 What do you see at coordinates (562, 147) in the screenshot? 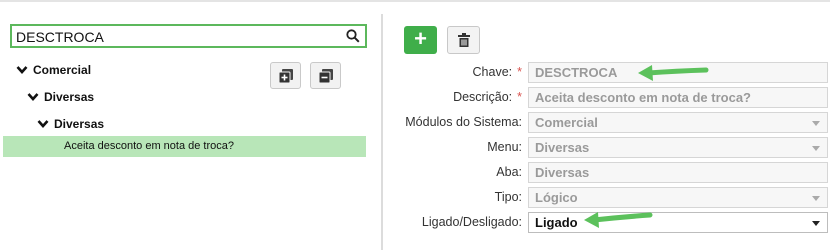
I see `menu-value: Diversas` at bounding box center [562, 147].